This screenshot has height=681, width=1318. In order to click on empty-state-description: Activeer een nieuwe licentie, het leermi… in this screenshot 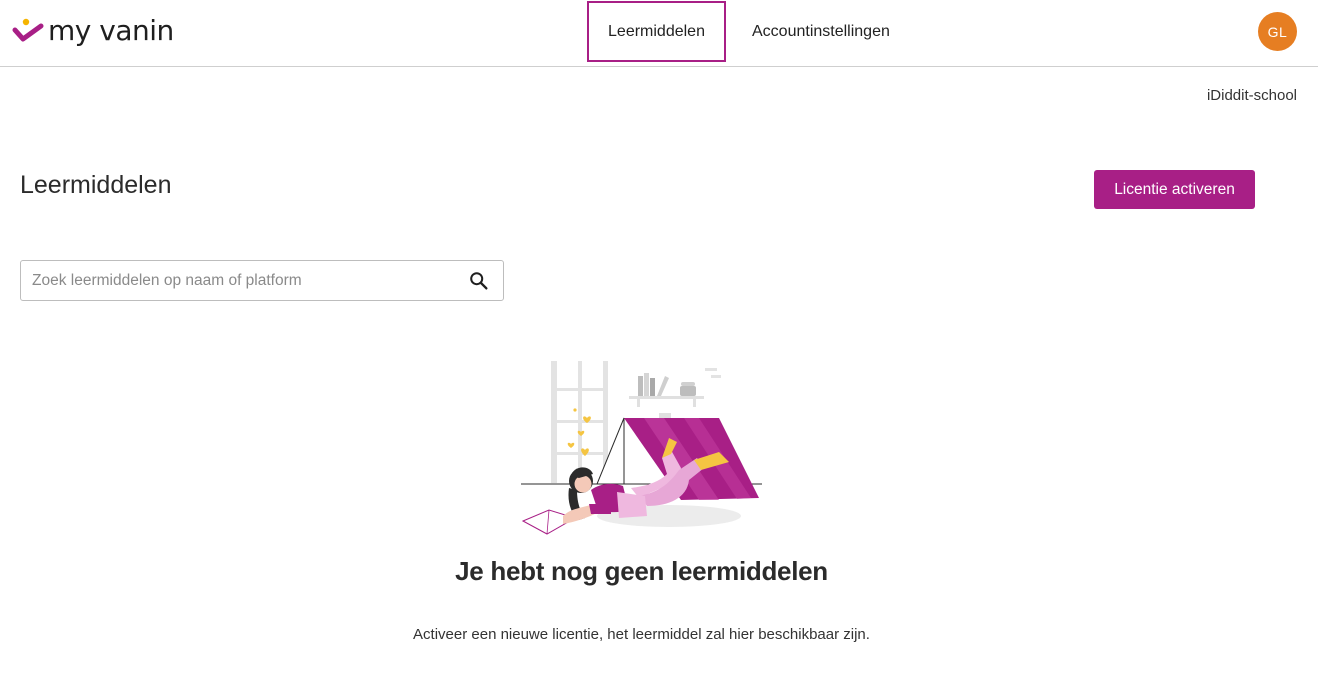, I will do `click(641, 634)`.